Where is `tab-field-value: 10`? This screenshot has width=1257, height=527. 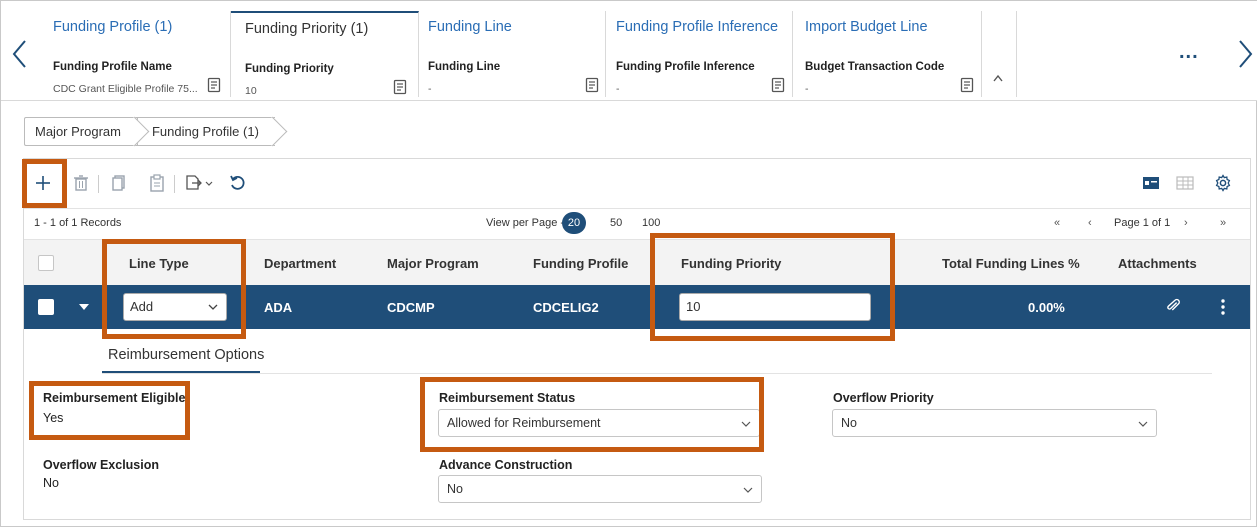
tab-field-value: 10 is located at coordinates (251, 91).